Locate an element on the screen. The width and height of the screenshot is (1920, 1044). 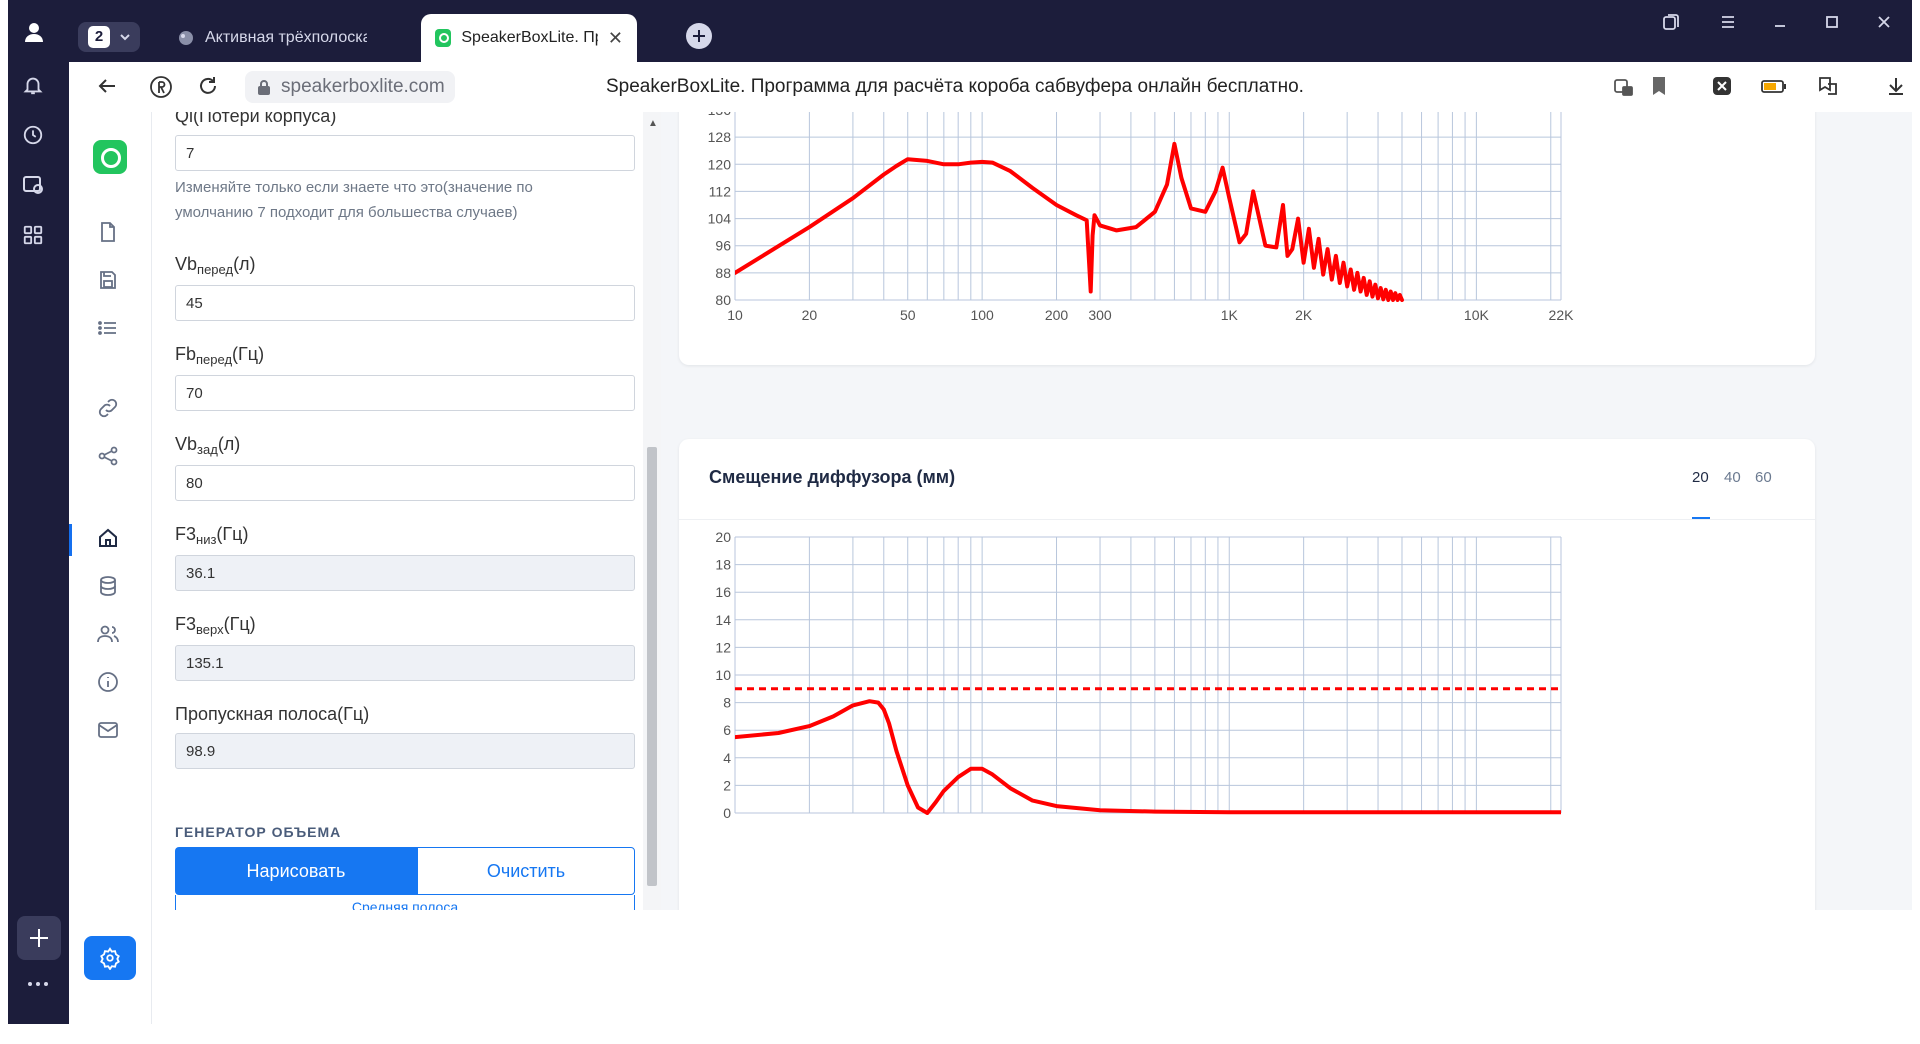
f3-high-label: F3верх(Гц) is located at coordinates (215, 625).